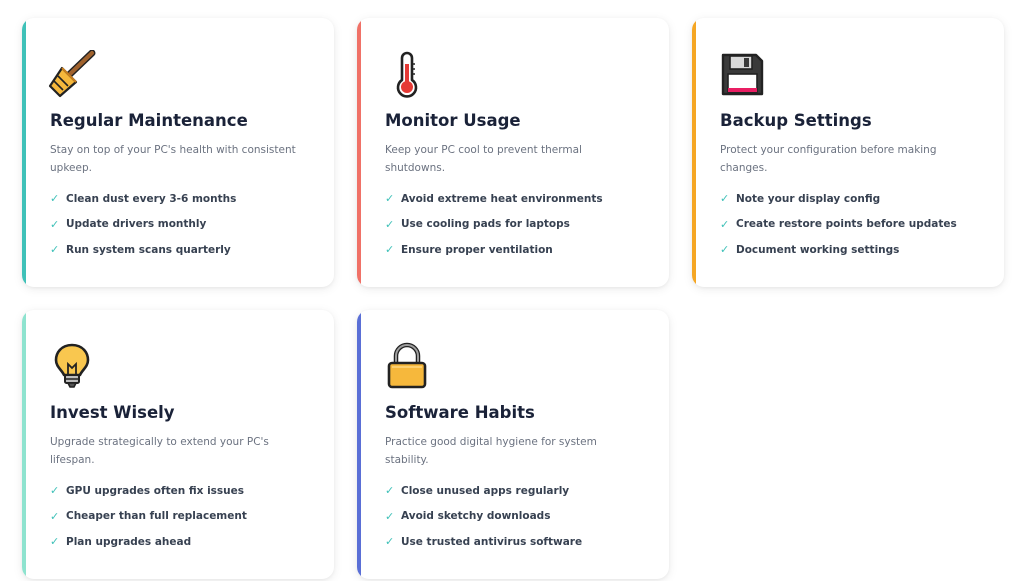 The height and width of the screenshot is (581, 1024). I want to click on list-item: ✓ Cheaper than full replacement, so click(180, 517).